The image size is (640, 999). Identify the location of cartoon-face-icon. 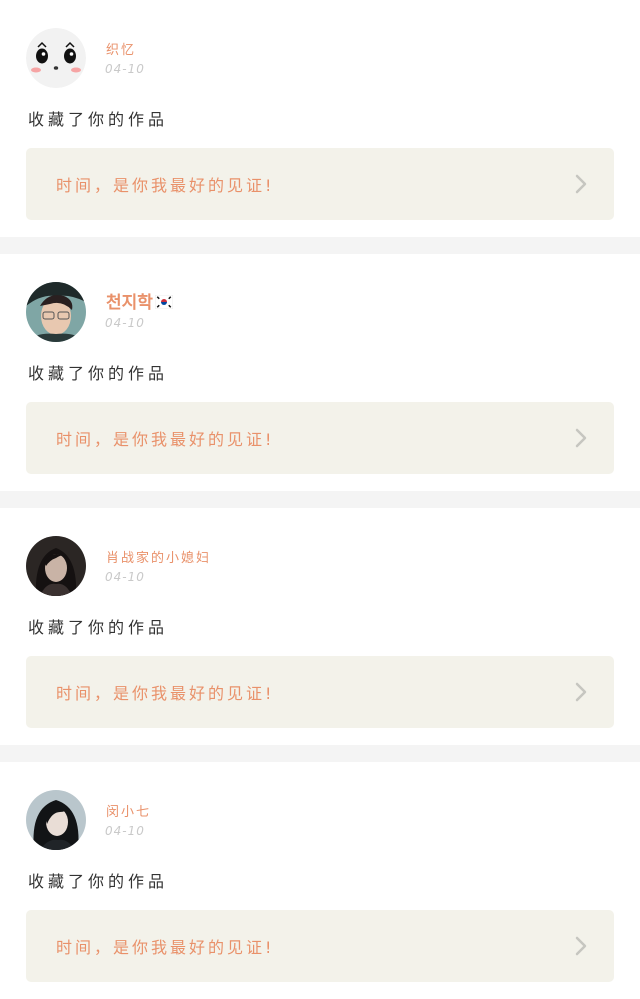
(56, 58).